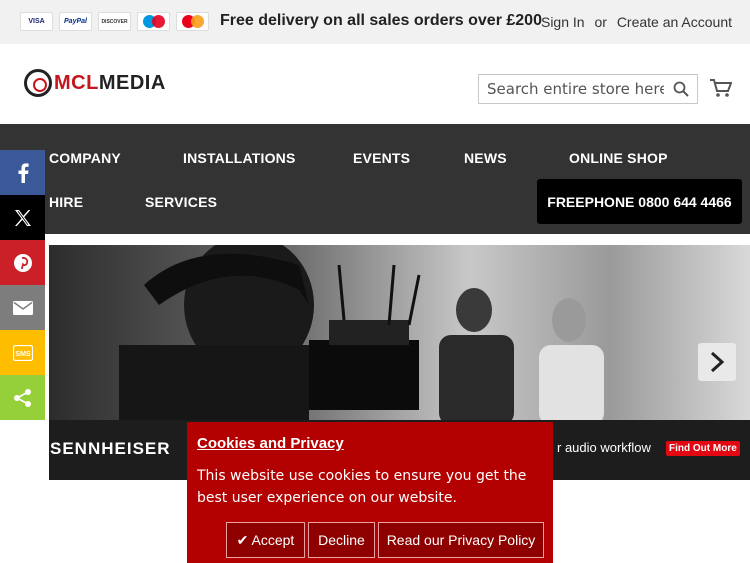 This screenshot has width=750, height=563. I want to click on nav-item-hire: HIRE, so click(66, 202).